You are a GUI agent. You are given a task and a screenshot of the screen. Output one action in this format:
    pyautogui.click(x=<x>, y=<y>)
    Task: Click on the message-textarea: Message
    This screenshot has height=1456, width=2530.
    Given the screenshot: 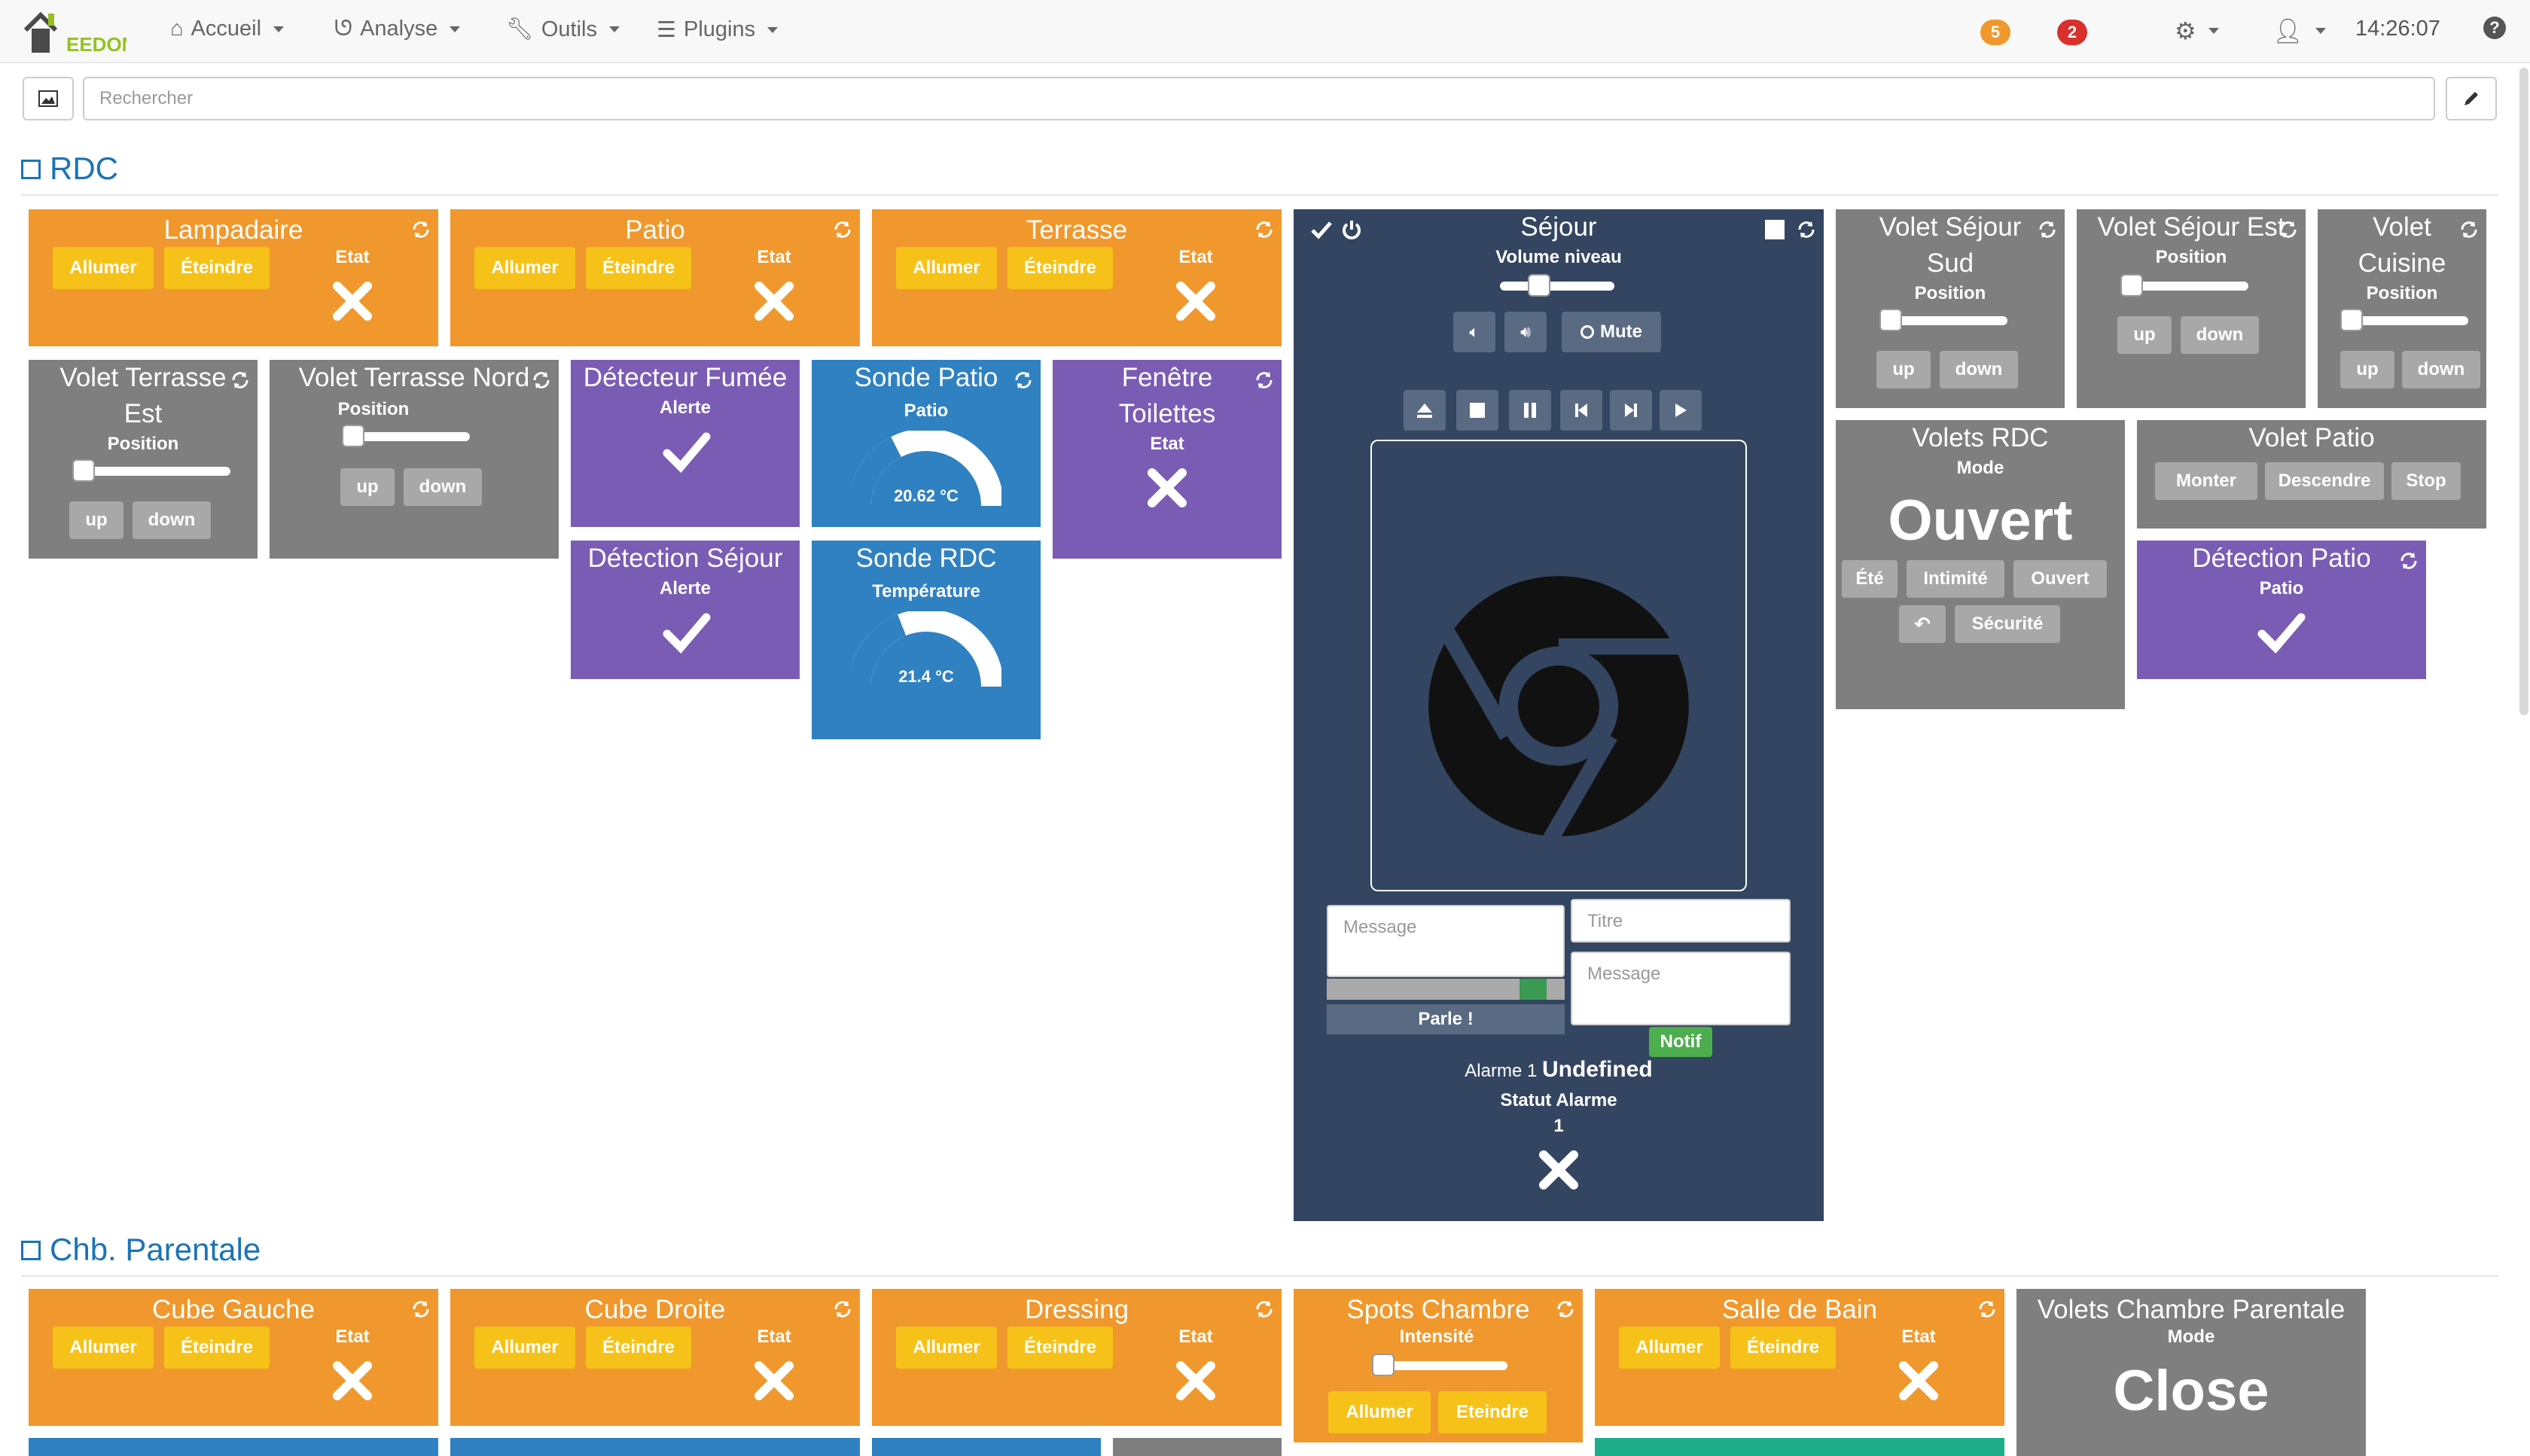 What is the action you would take?
    pyautogui.click(x=1446, y=941)
    